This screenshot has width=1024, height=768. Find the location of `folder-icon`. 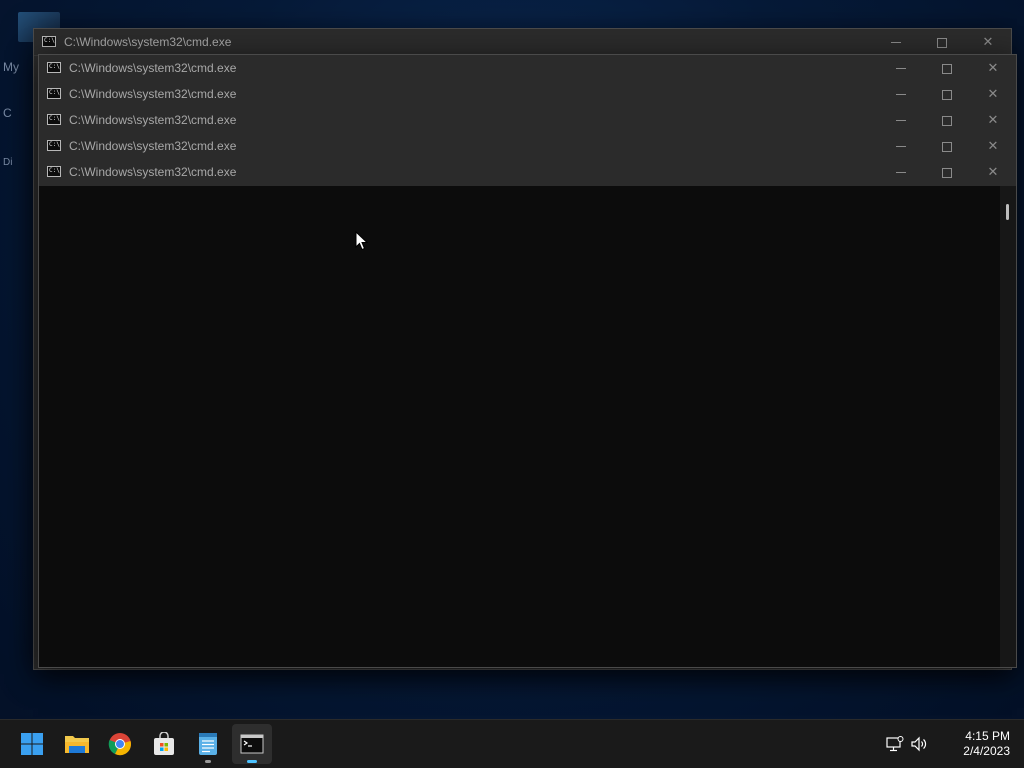

folder-icon is located at coordinates (77, 744).